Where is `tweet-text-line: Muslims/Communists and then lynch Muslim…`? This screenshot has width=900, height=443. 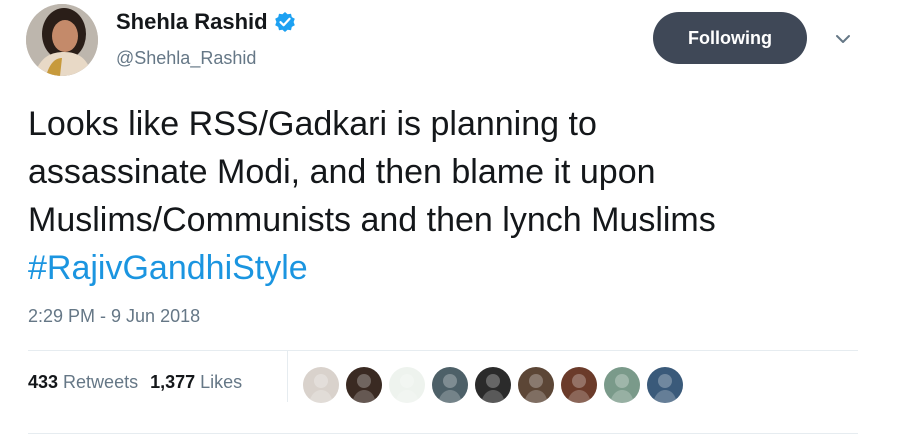 tweet-text-line: Muslims/Communists and then lynch Muslim… is located at coordinates (372, 220).